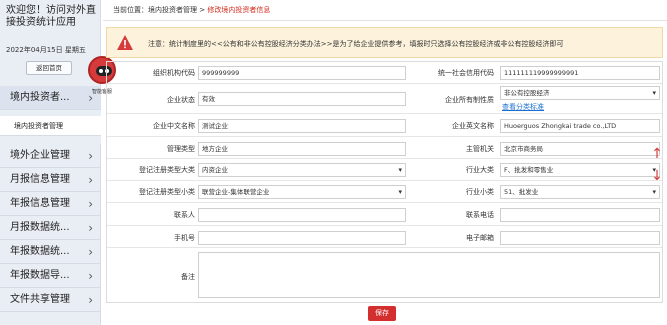 The width and height of the screenshot is (667, 325). Describe the element at coordinates (51, 16) in the screenshot. I see `welcome-text: 欢迎您！访问对外直接投资统计应用` at that location.